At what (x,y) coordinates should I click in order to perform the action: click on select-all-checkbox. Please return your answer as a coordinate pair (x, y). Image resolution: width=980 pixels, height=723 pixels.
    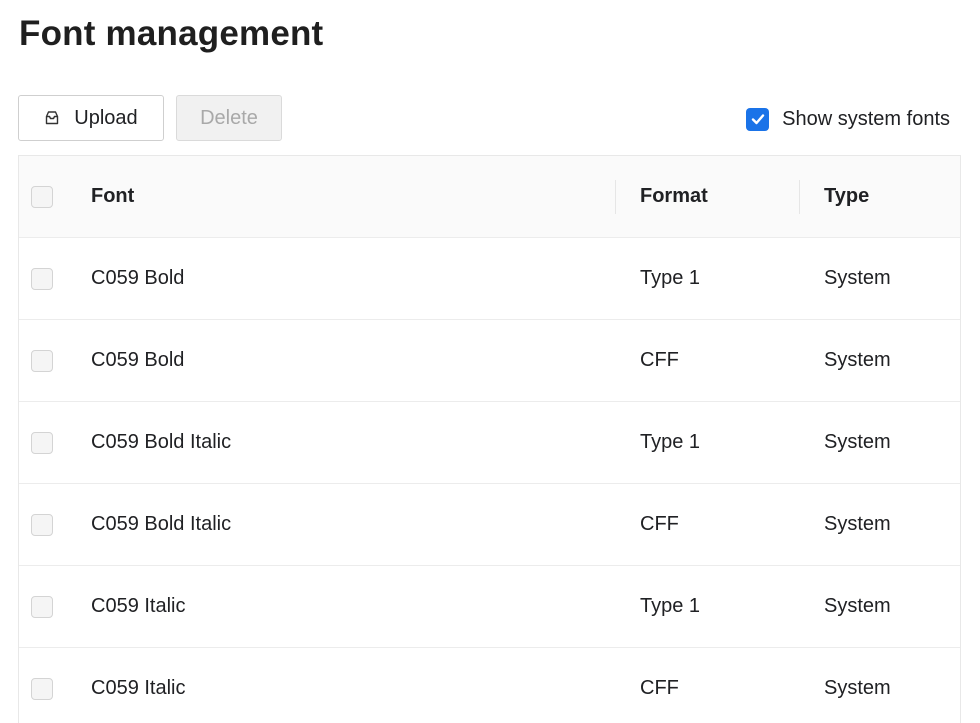
    Looking at the image, I should click on (42, 196).